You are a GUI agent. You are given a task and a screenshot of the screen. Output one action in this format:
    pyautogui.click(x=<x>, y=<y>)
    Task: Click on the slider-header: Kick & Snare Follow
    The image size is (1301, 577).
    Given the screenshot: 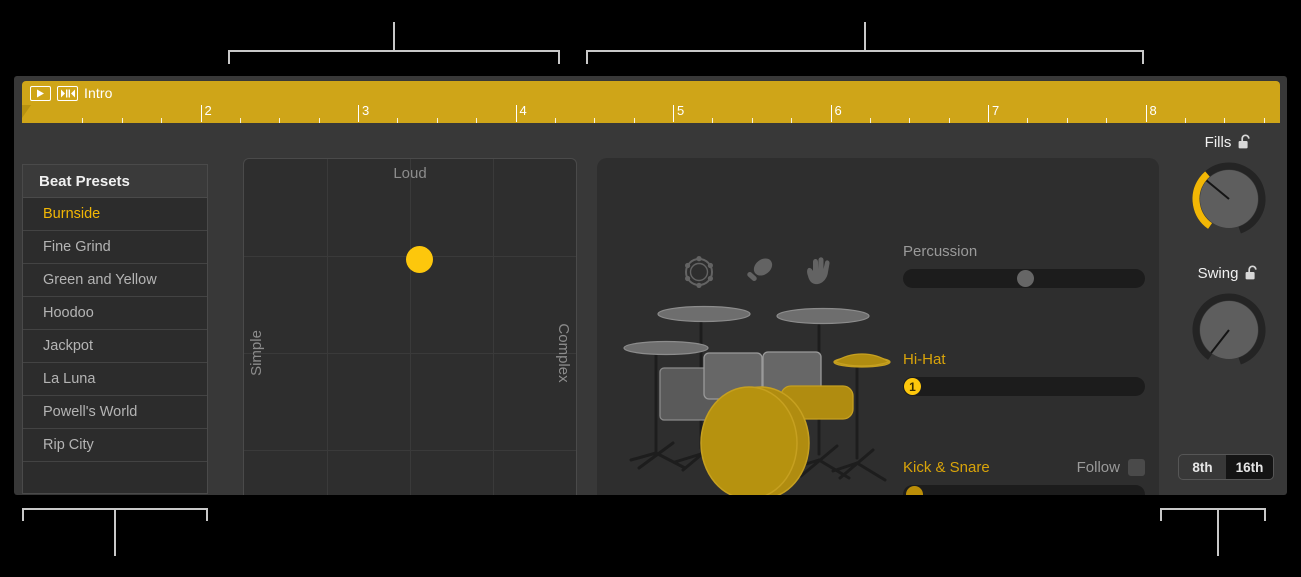 What is the action you would take?
    pyautogui.click(x=1024, y=467)
    